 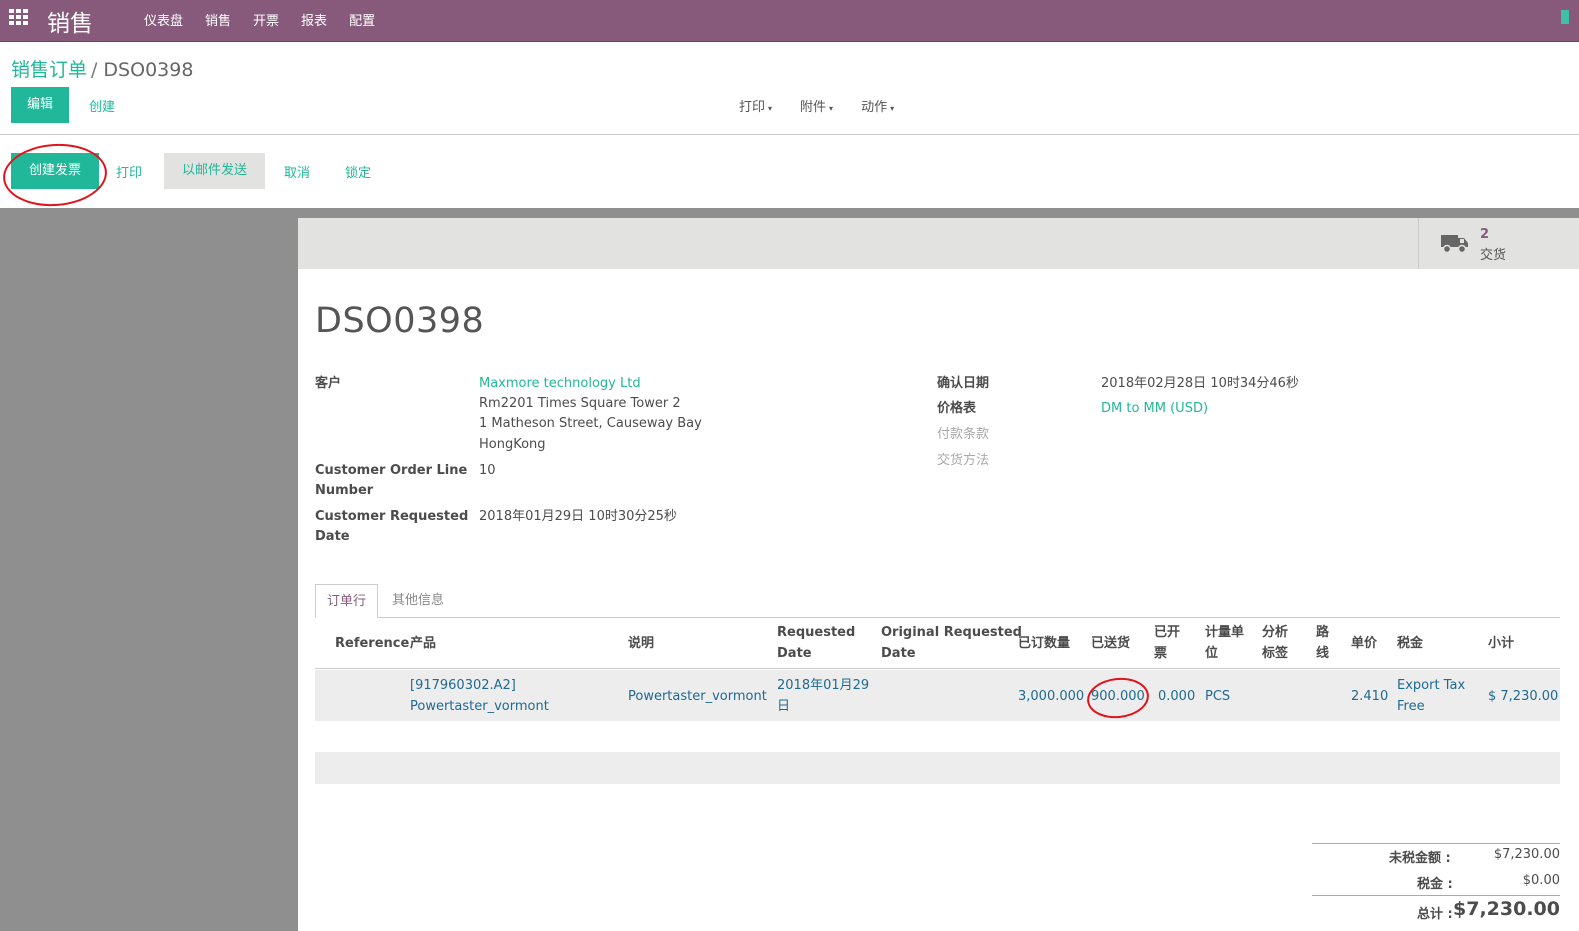 I want to click on col-description: 说明, so click(x=641, y=643).